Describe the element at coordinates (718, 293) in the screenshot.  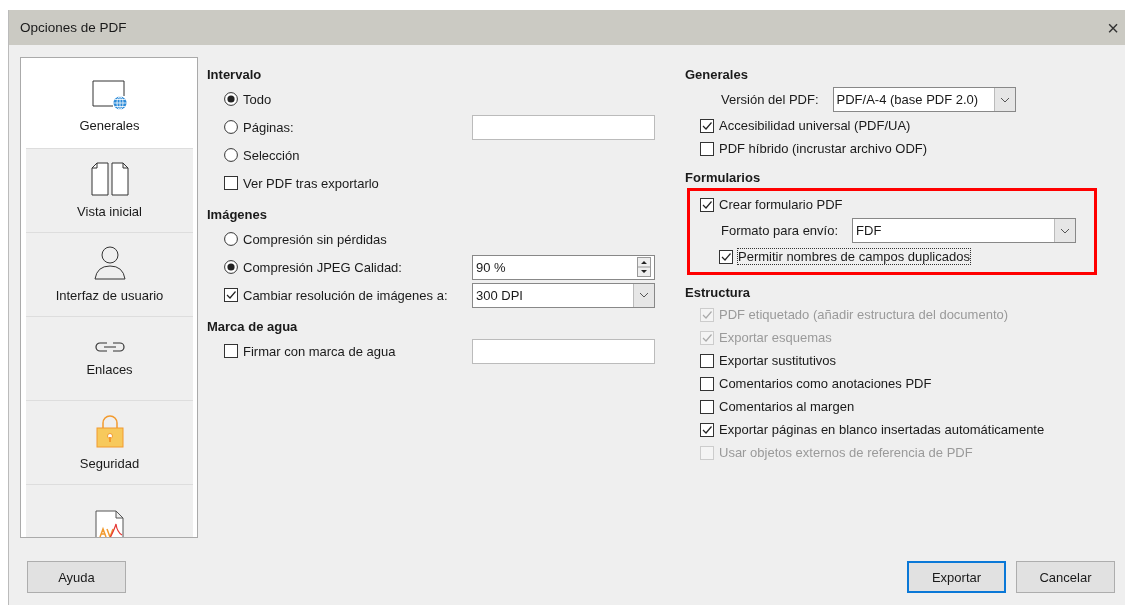
I see `section-heading: Estructura` at that location.